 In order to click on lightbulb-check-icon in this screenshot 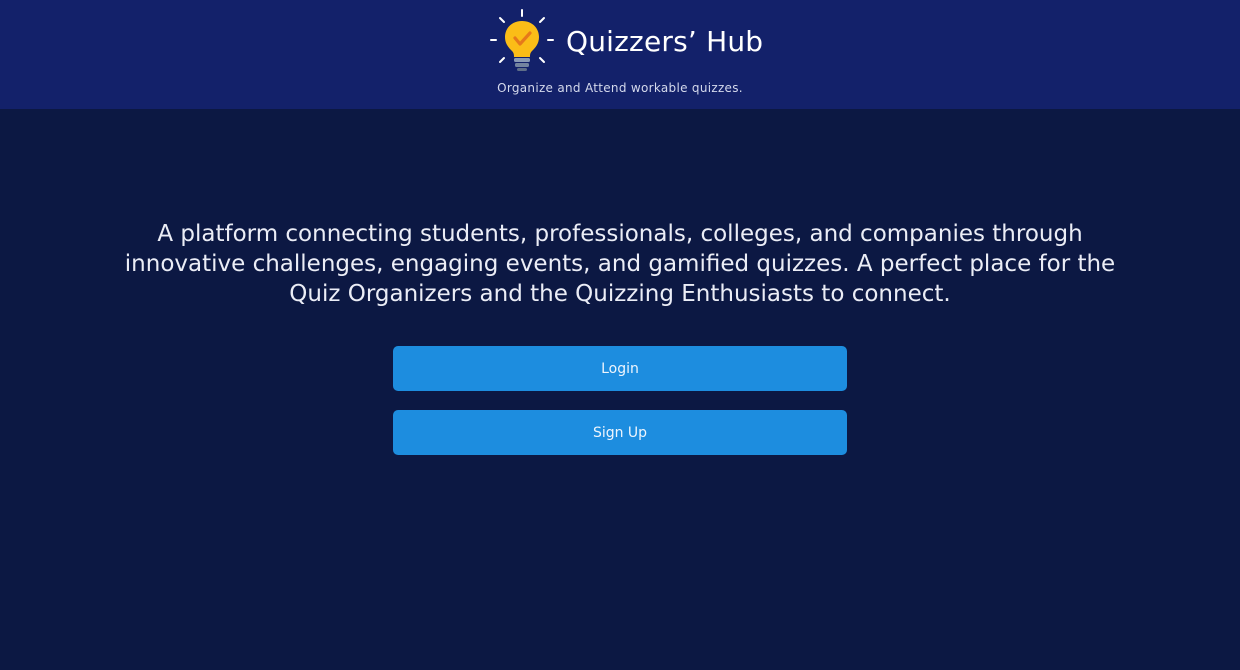, I will do `click(522, 40)`.